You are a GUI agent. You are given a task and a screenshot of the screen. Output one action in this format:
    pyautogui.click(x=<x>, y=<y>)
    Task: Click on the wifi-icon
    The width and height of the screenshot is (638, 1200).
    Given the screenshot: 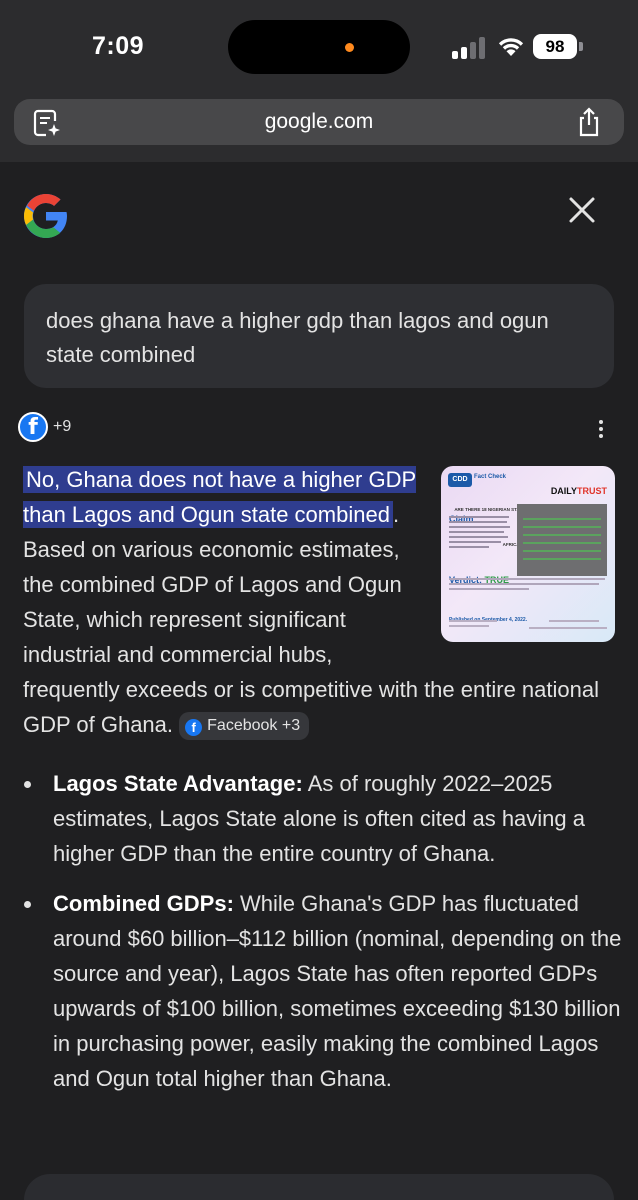 What is the action you would take?
    pyautogui.click(x=511, y=47)
    